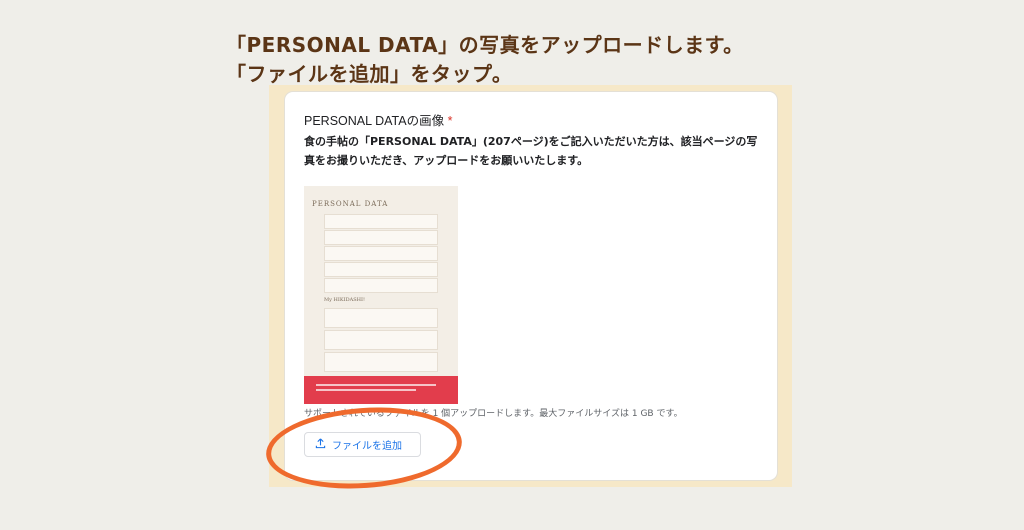 This screenshot has width=1024, height=530. I want to click on question-title: PERSONAL DATAの画像 *, so click(378, 119).